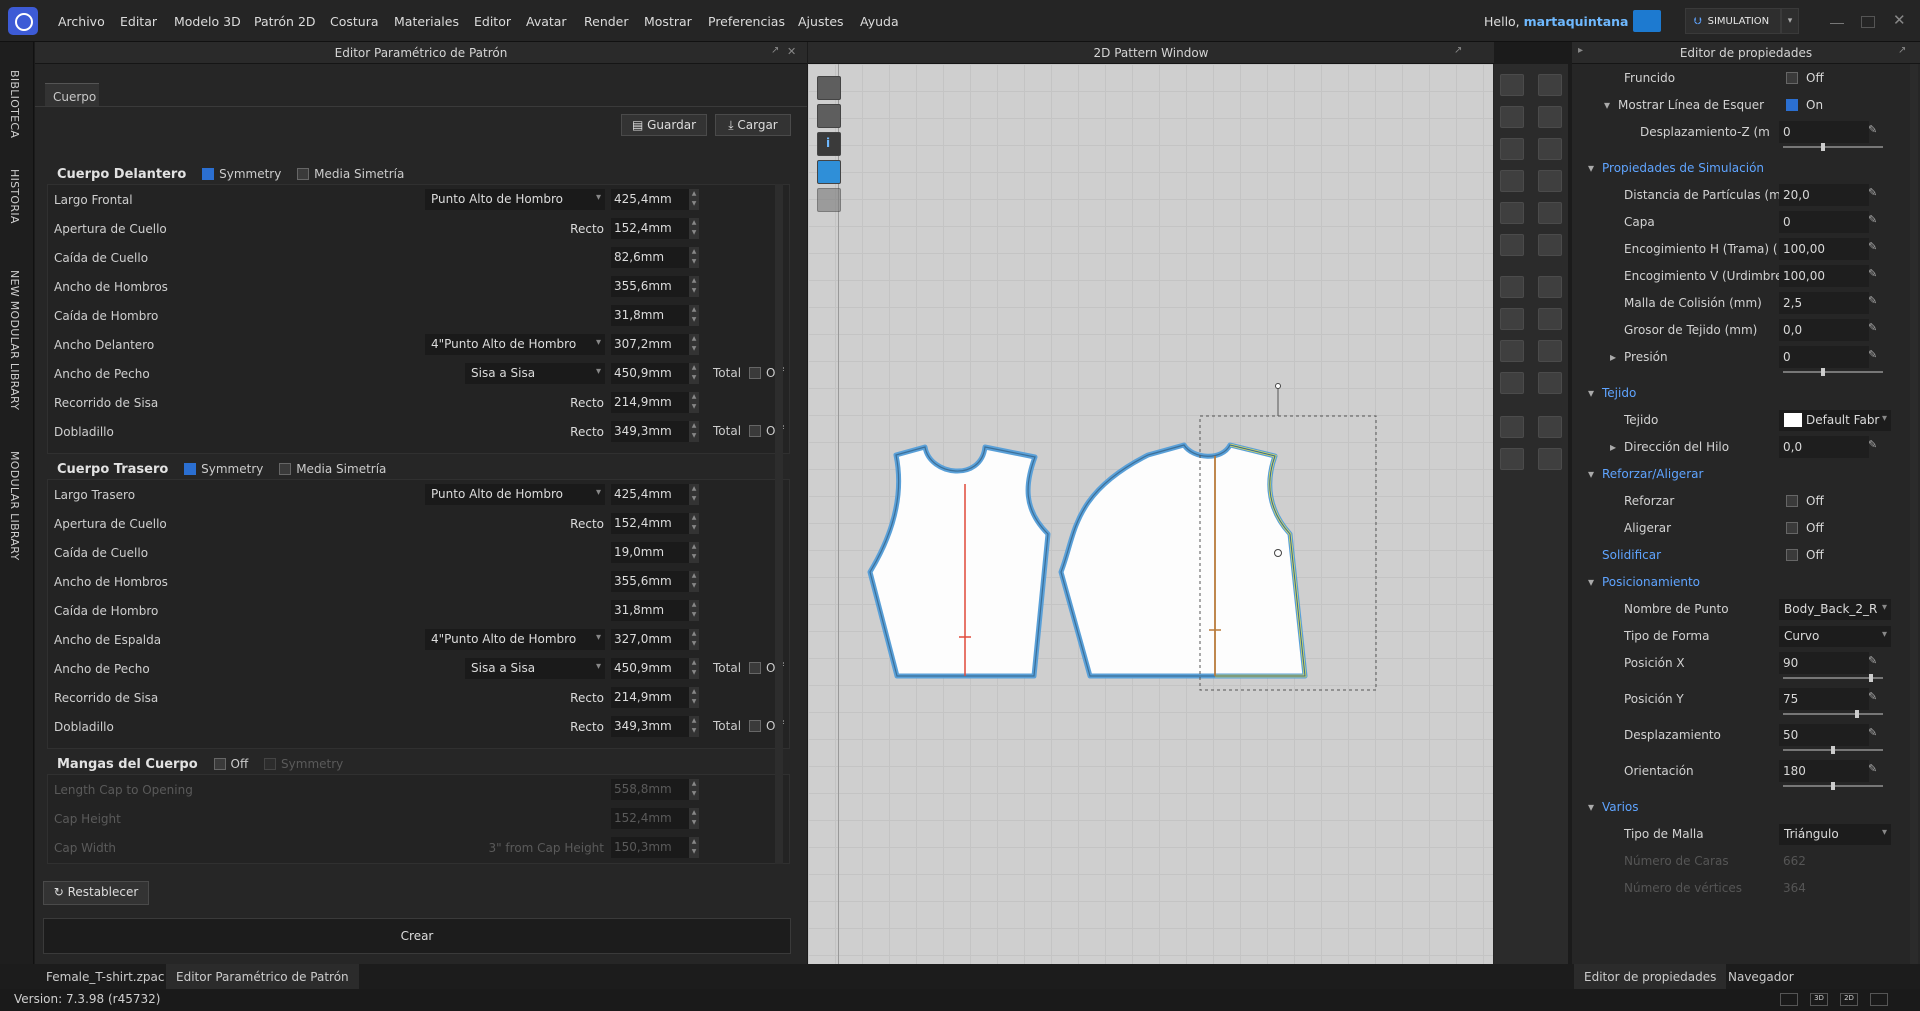 This screenshot has width=1920, height=1011. What do you see at coordinates (96, 893) in the screenshot?
I see `reset-button: ↻ Restablecer` at bounding box center [96, 893].